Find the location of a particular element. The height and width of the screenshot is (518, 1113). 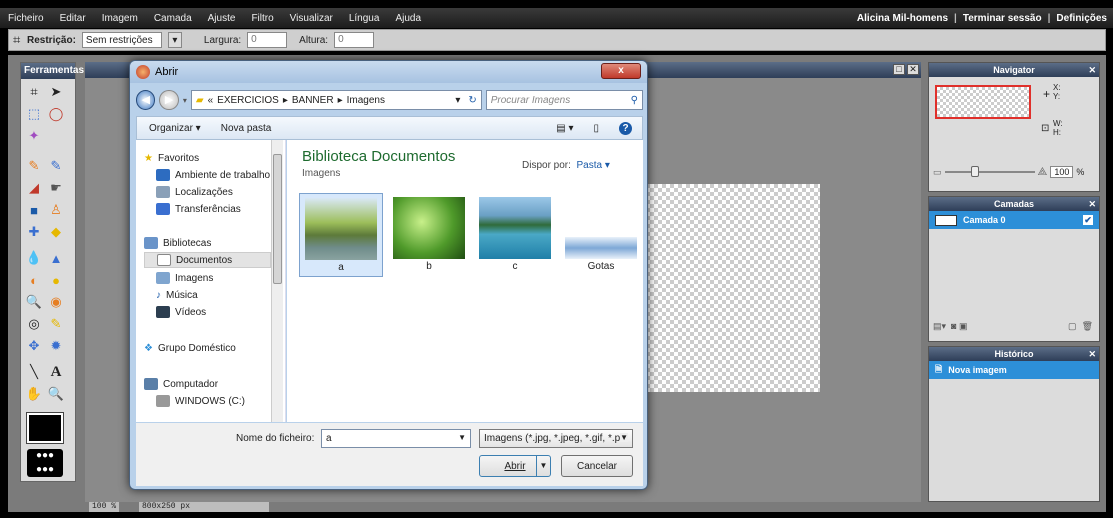

crop-tool-icon: ⌗ is located at coordinates (34, 92).